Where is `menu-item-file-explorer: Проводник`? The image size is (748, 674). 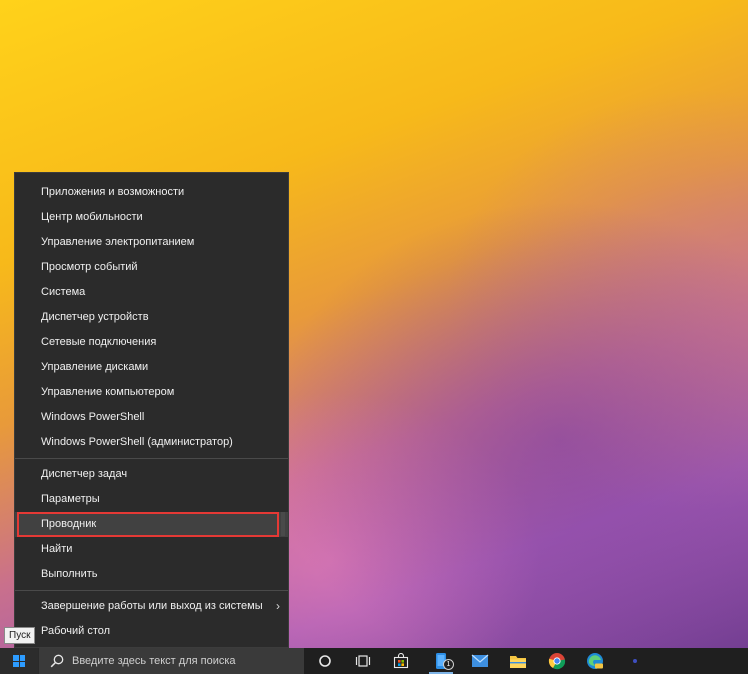 menu-item-file-explorer: Проводник is located at coordinates (151, 524).